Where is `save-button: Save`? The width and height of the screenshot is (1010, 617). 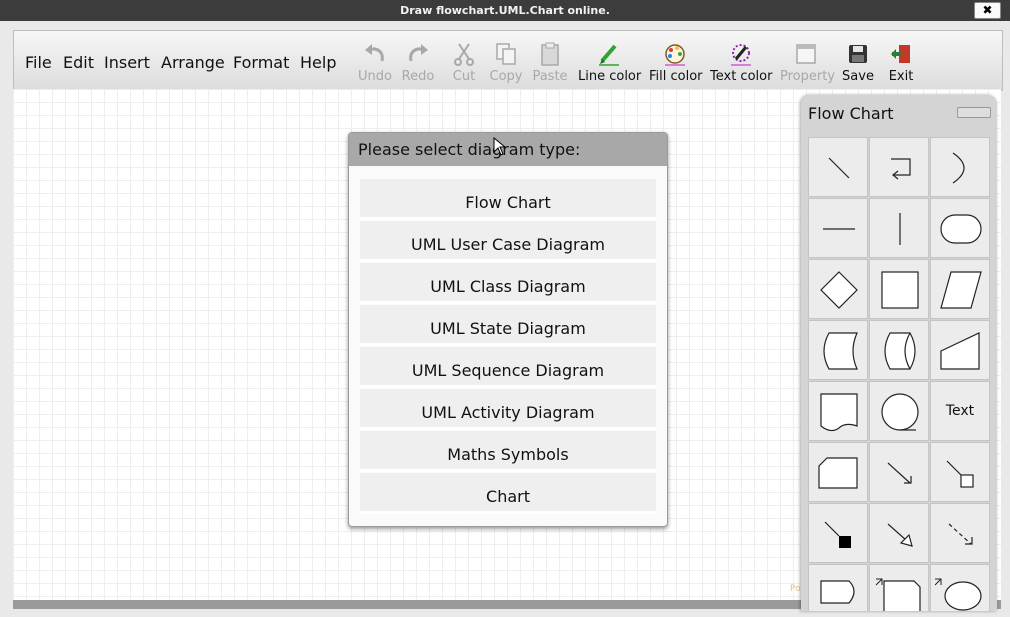 save-button: Save is located at coordinates (858, 65).